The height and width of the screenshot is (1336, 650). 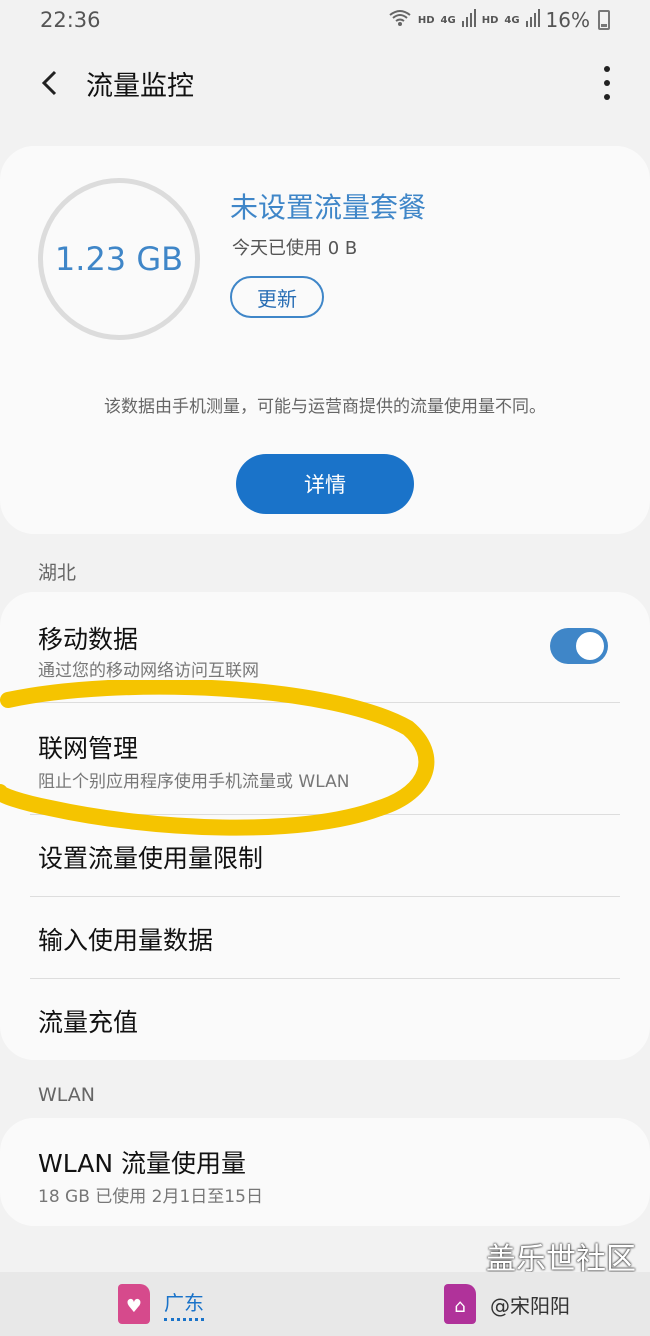 What do you see at coordinates (295, 248) in the screenshot?
I see `today-usage: 今天已使用 0 B` at bounding box center [295, 248].